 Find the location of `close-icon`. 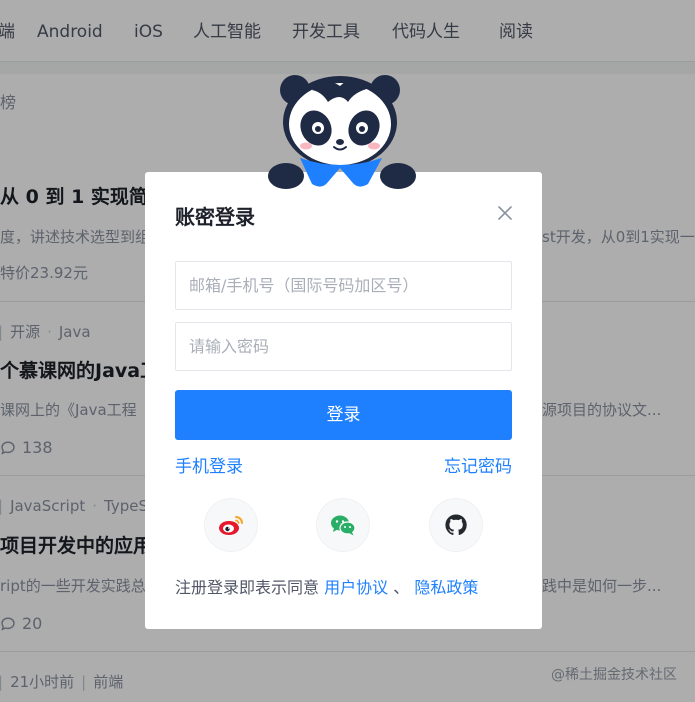

close-icon is located at coordinates (505, 213).